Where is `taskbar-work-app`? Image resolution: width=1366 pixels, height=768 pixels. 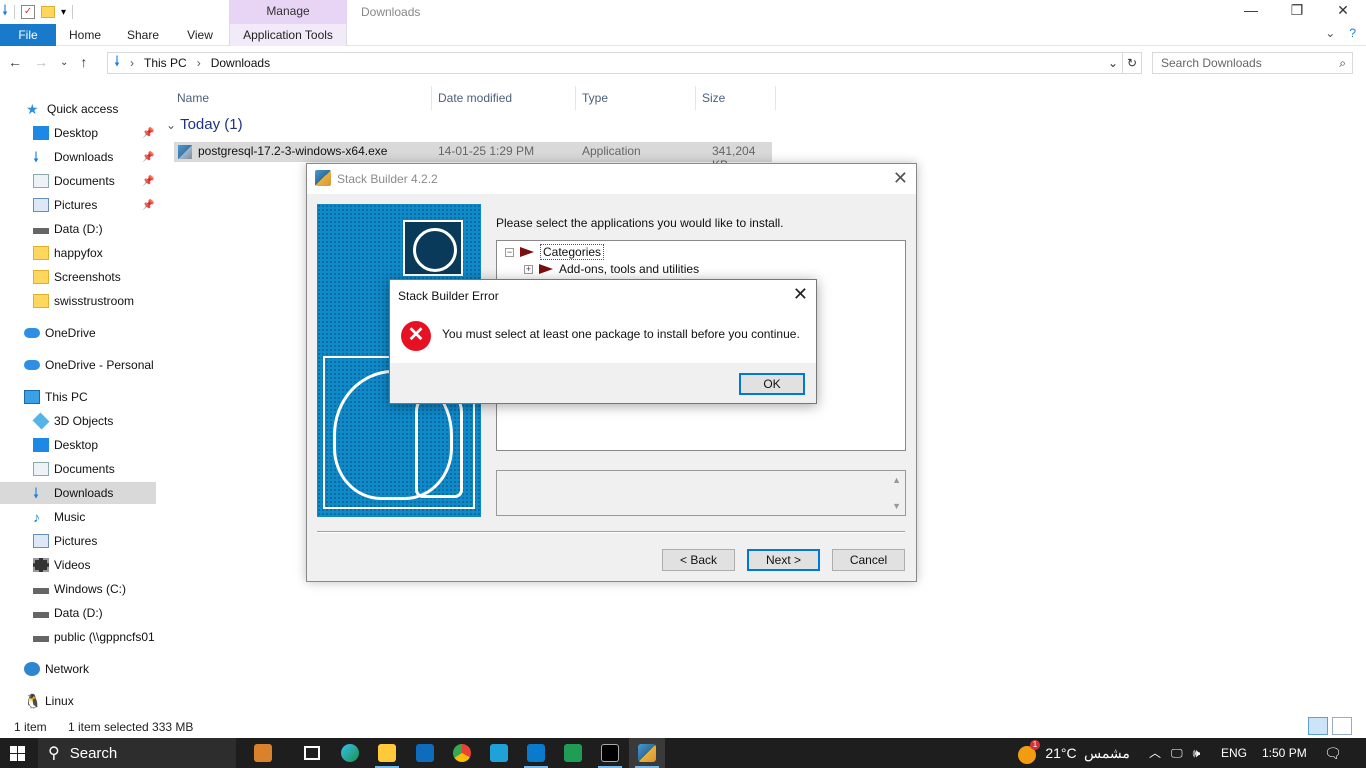
taskbar-work-app is located at coordinates (263, 753).